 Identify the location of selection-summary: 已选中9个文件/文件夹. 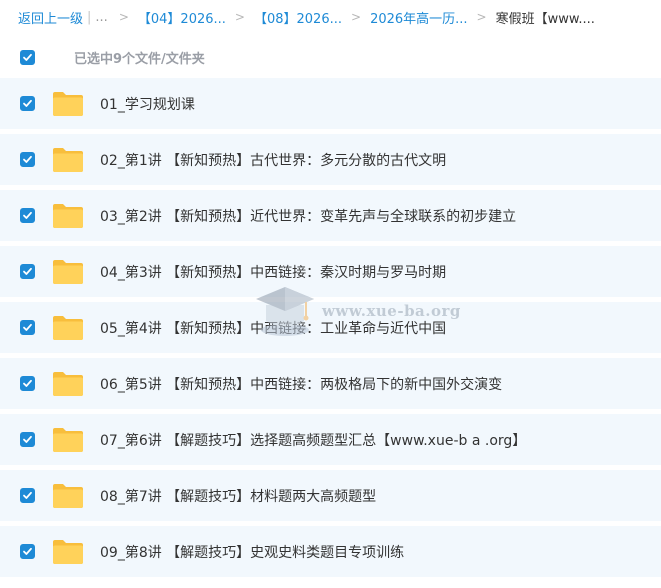
(139, 59).